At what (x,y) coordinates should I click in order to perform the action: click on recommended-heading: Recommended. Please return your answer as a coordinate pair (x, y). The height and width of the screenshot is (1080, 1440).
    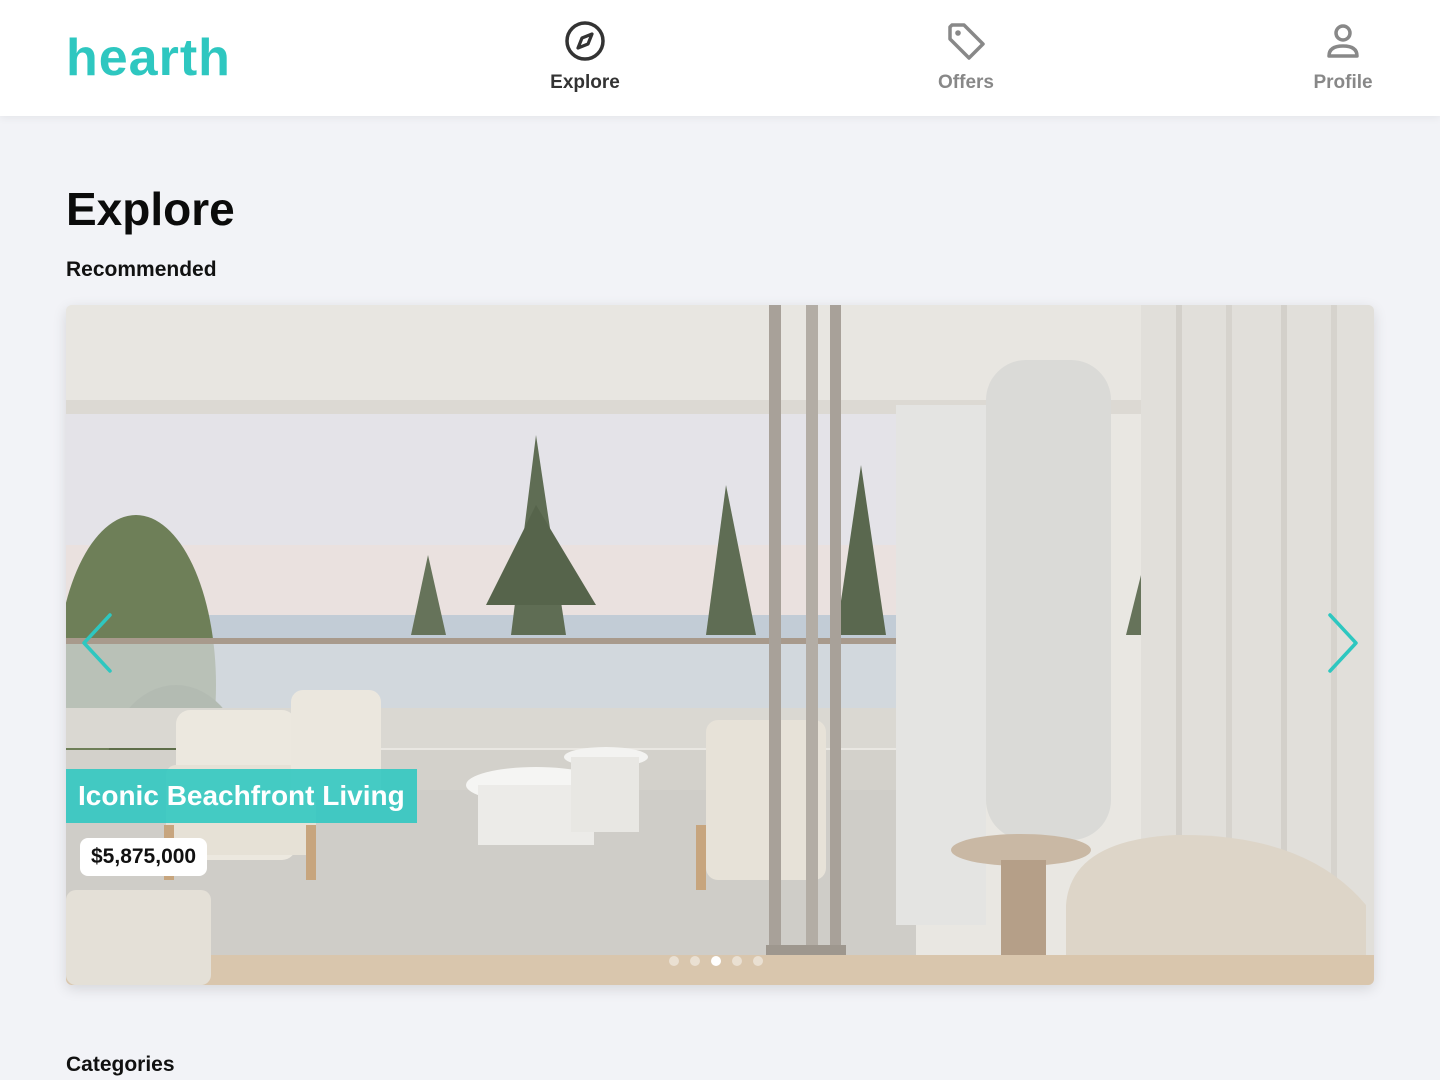
    Looking at the image, I should click on (141, 269).